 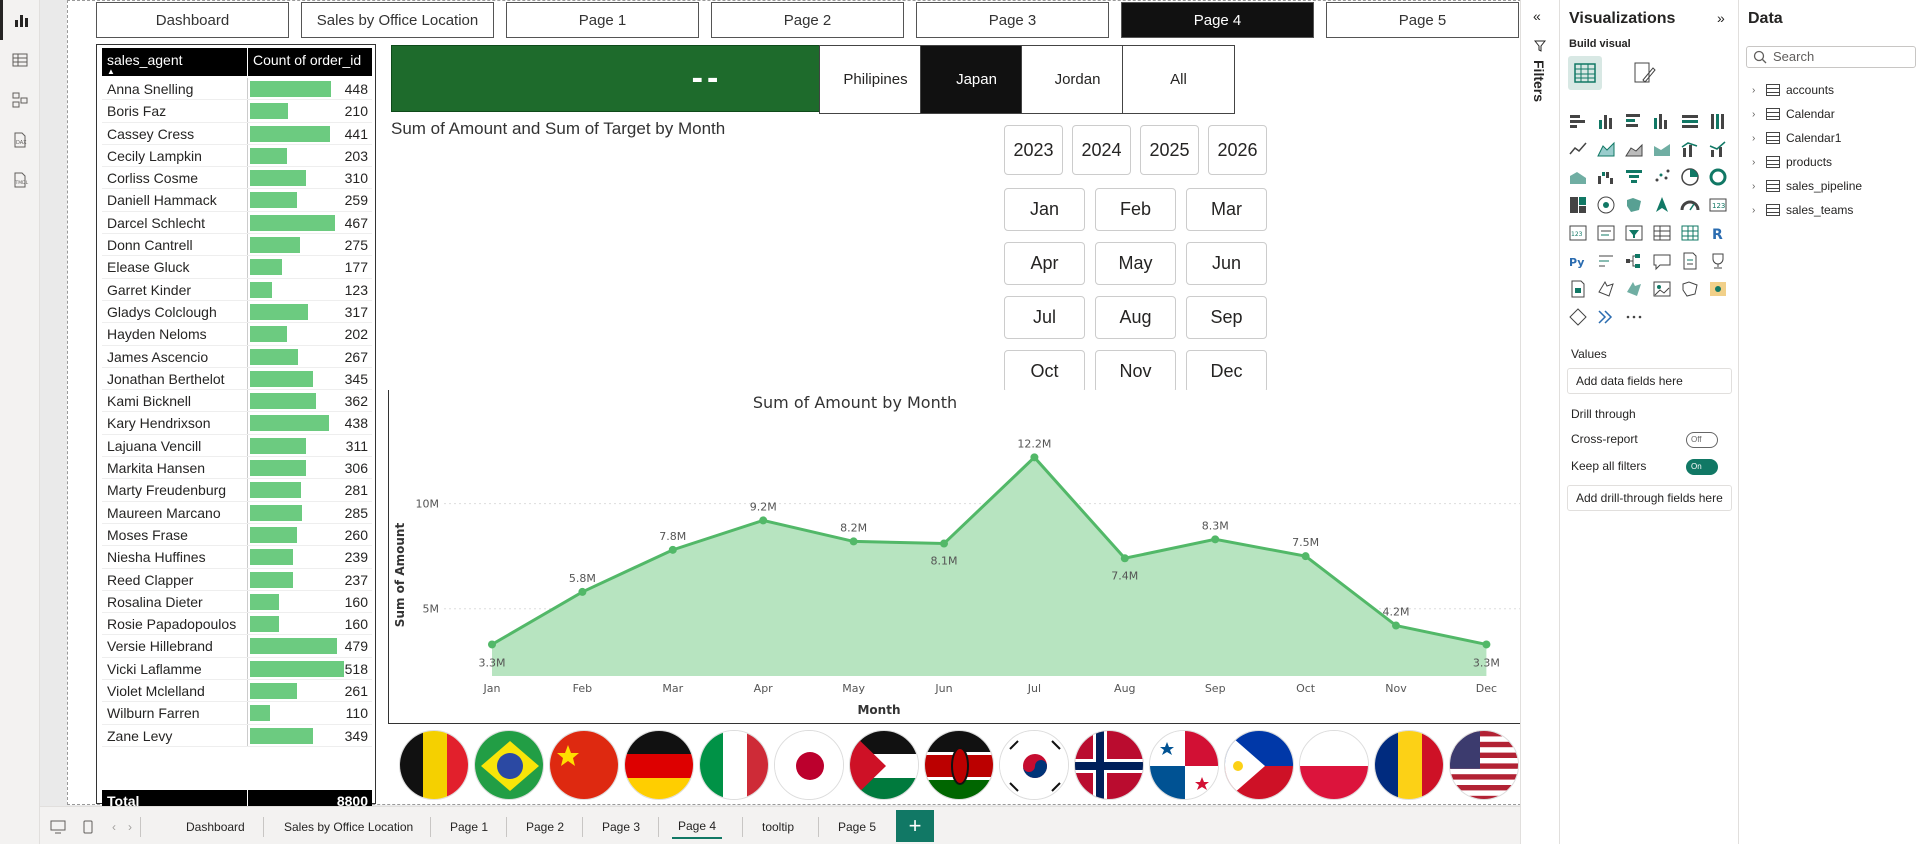 What do you see at coordinates (237, 379) in the screenshot?
I see `table-row: Jonathan Berthelot 345` at bounding box center [237, 379].